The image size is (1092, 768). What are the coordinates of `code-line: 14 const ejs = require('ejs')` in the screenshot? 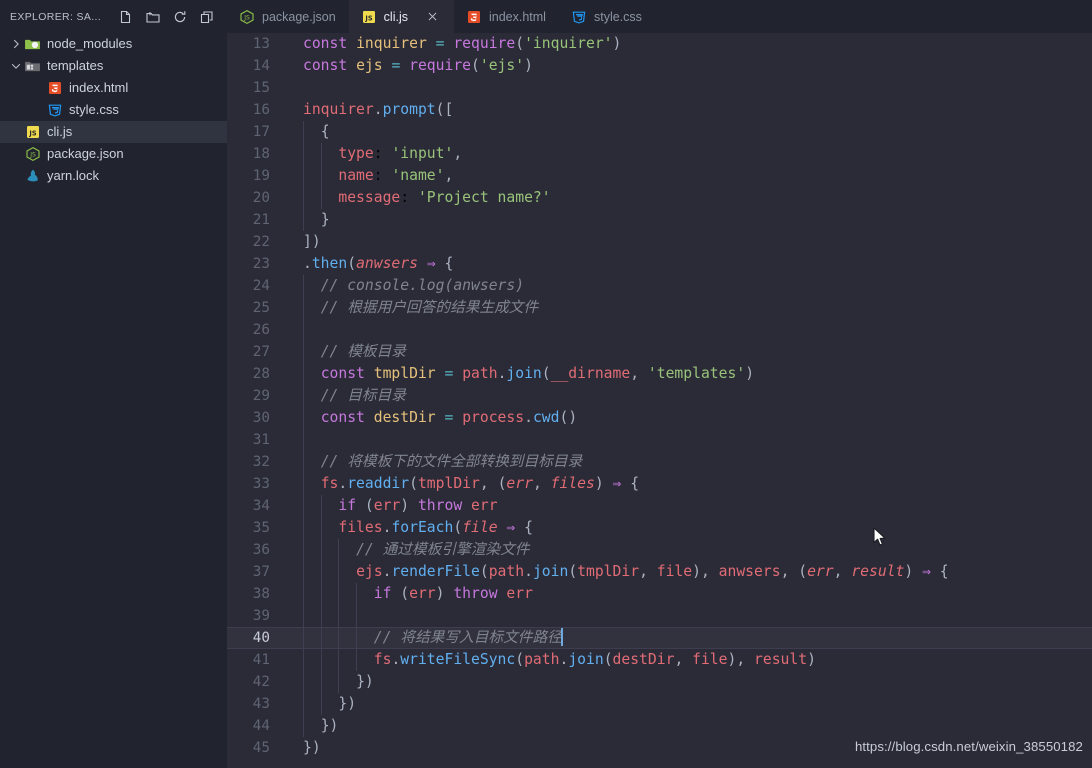 It's located at (659, 66).